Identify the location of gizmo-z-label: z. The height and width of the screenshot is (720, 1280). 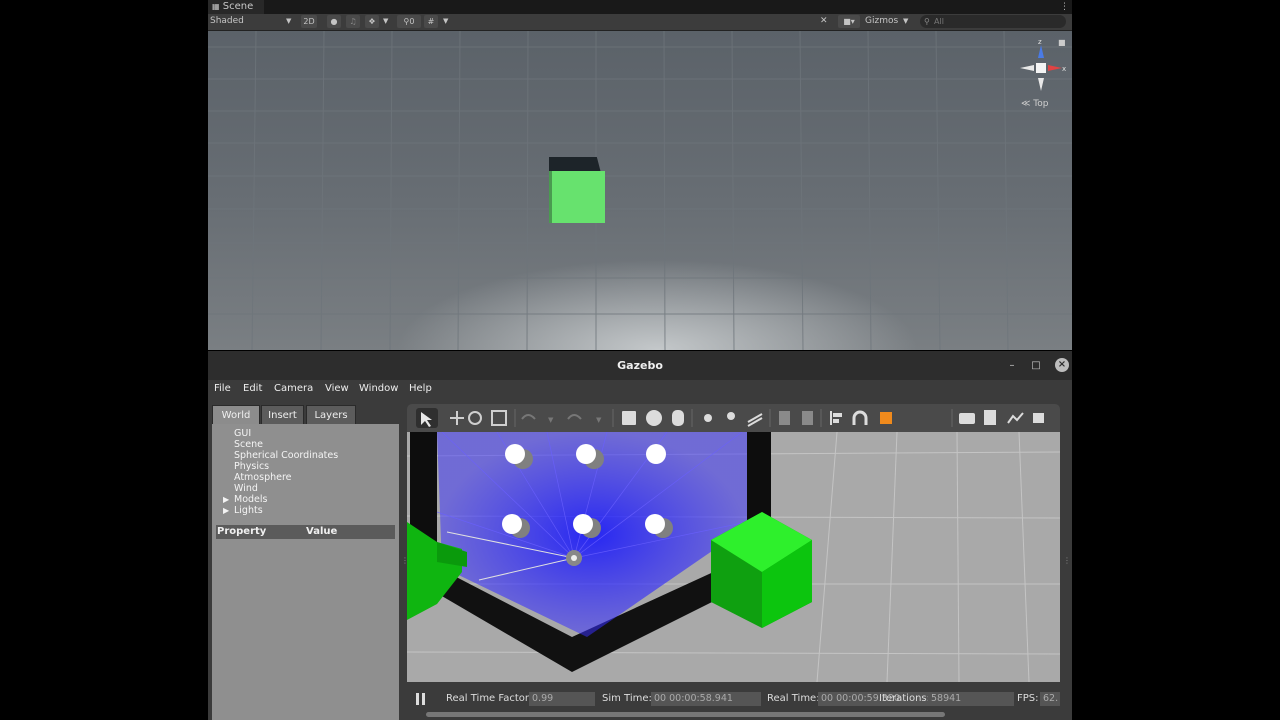
(1040, 42).